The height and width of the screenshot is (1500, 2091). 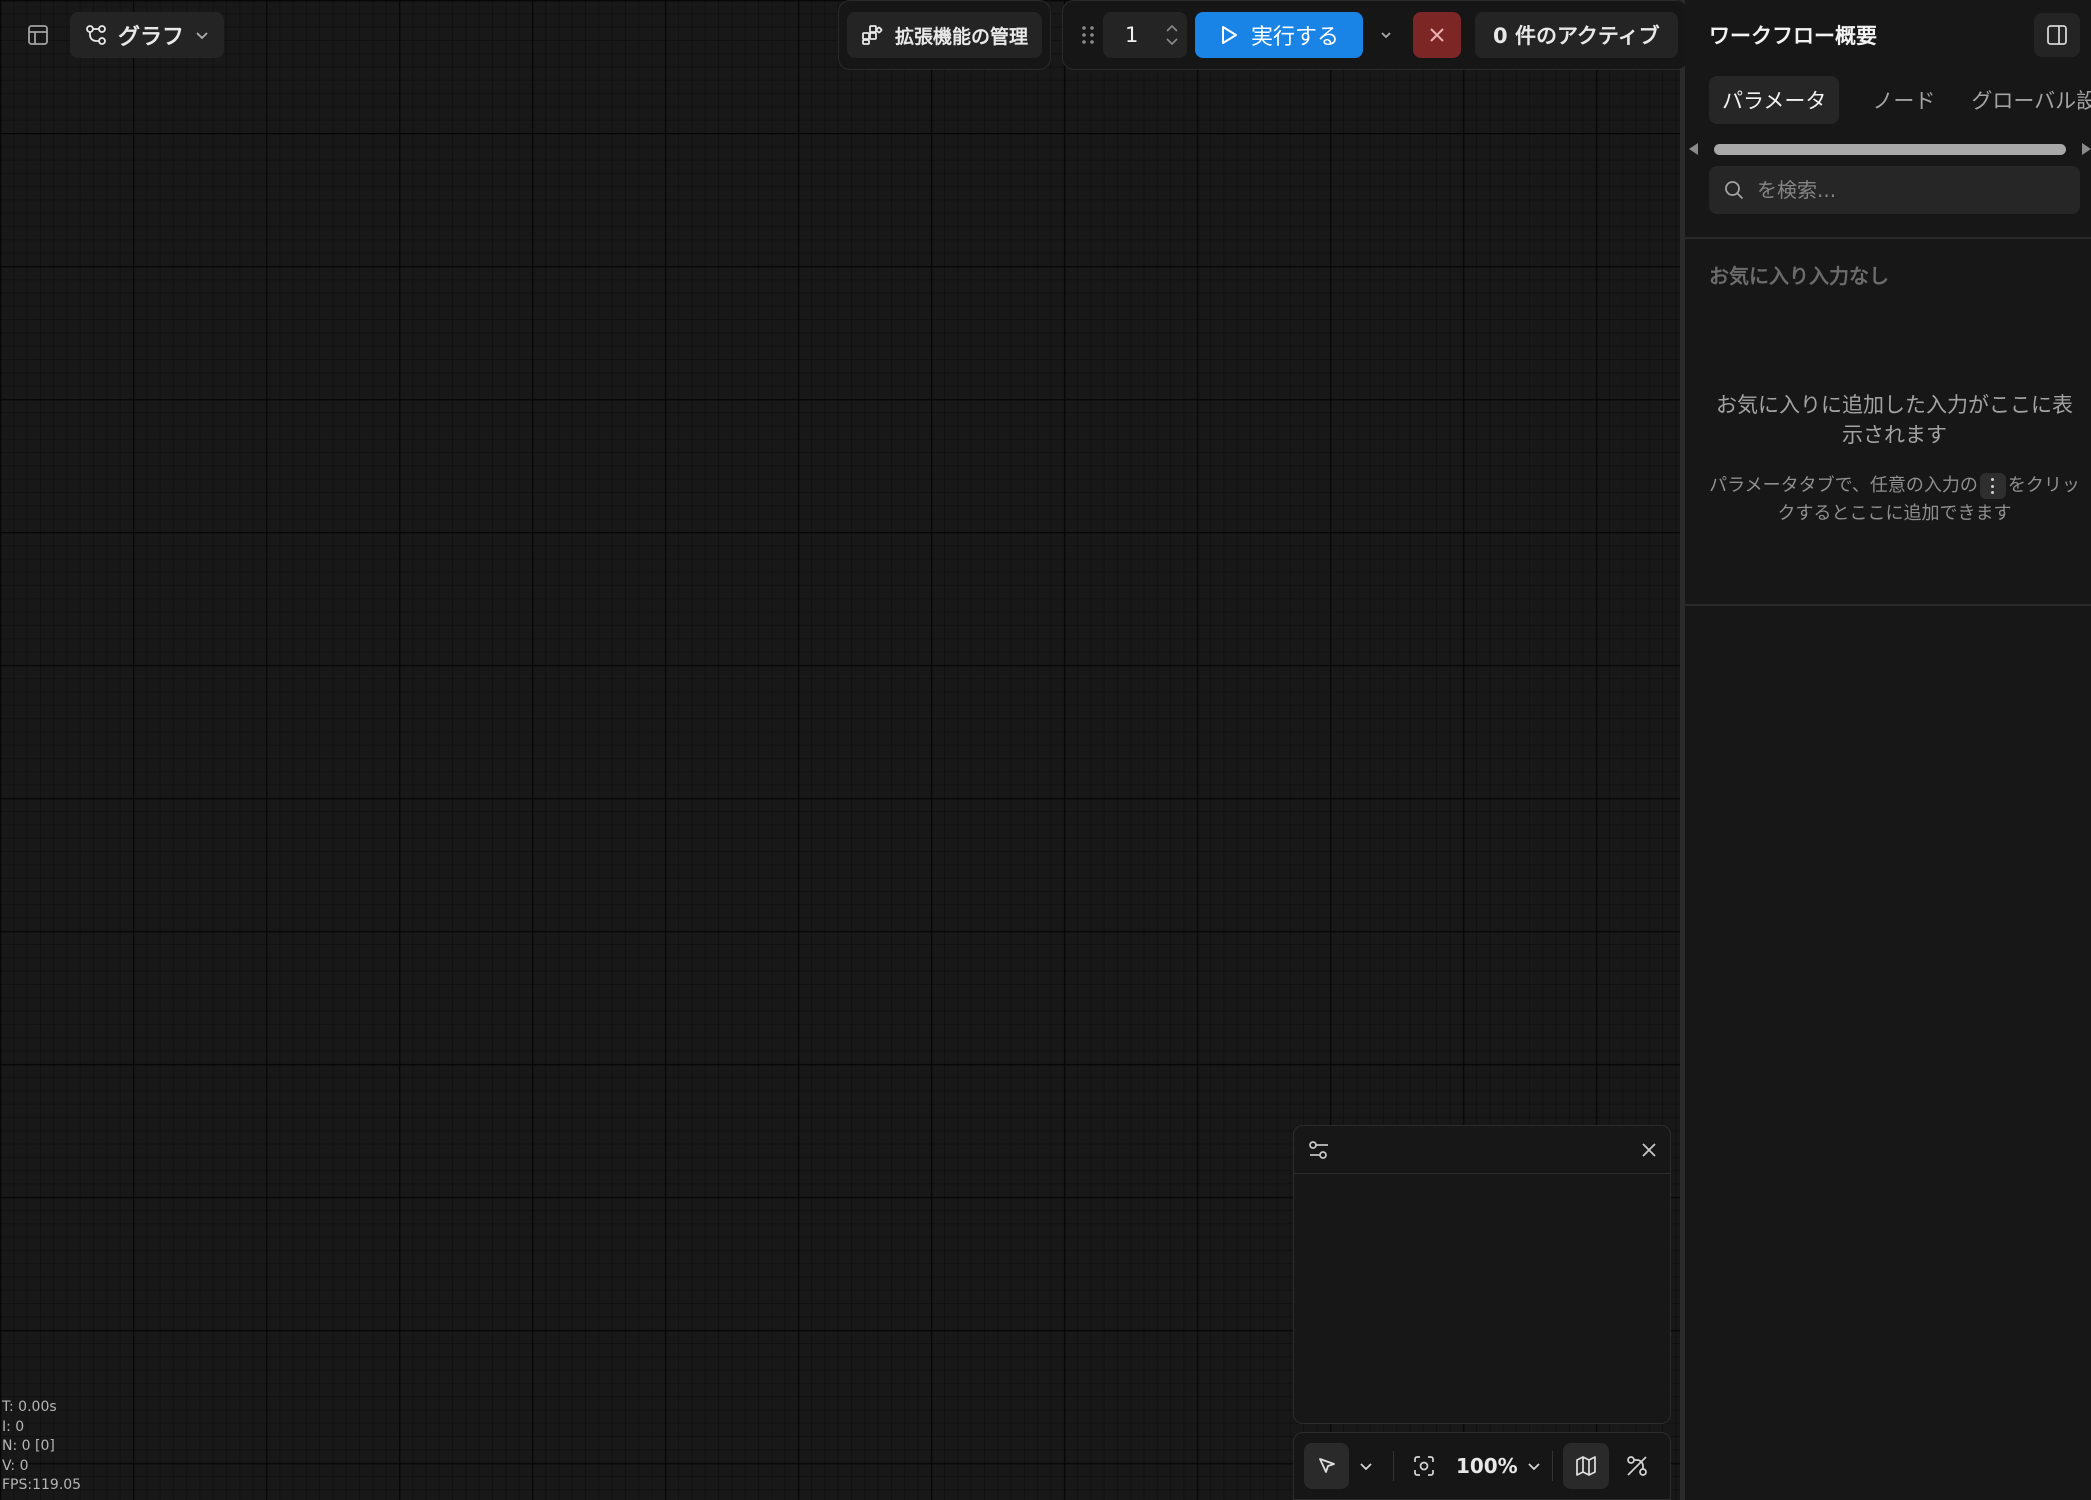 What do you see at coordinates (1088, 35) in the screenshot?
I see `drag-handle-icon` at bounding box center [1088, 35].